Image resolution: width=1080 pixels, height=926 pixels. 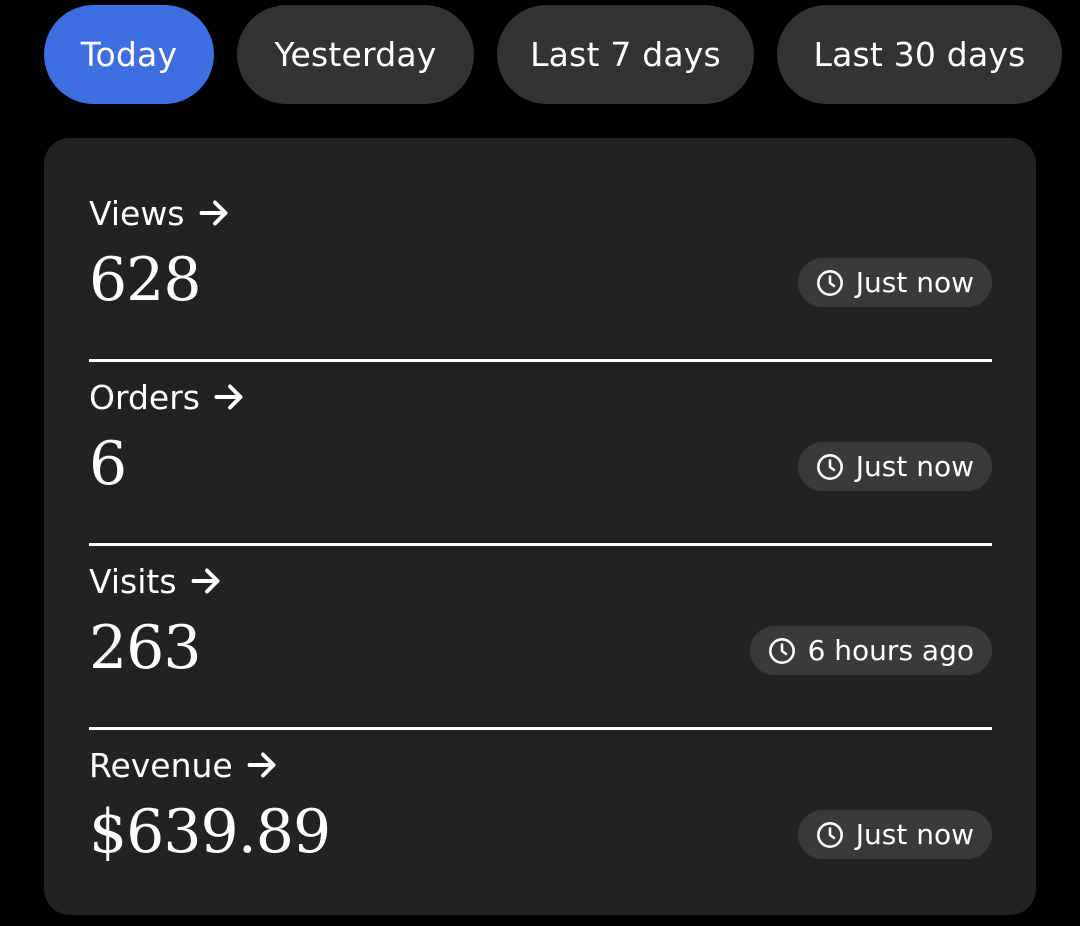 What do you see at coordinates (355, 54) in the screenshot?
I see `tab-yesterday: Yesterday` at bounding box center [355, 54].